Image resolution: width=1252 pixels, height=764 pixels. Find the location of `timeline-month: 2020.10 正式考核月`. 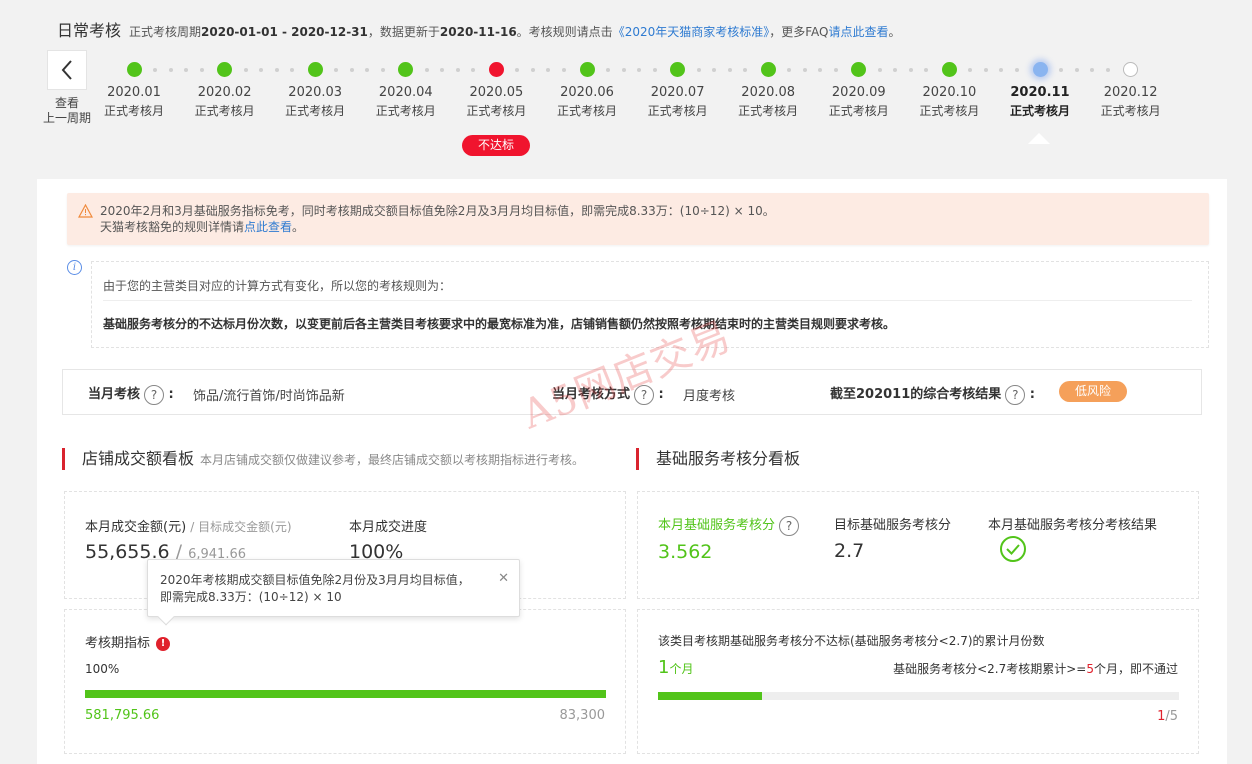

timeline-month: 2020.10 正式考核月 is located at coordinates (949, 102).